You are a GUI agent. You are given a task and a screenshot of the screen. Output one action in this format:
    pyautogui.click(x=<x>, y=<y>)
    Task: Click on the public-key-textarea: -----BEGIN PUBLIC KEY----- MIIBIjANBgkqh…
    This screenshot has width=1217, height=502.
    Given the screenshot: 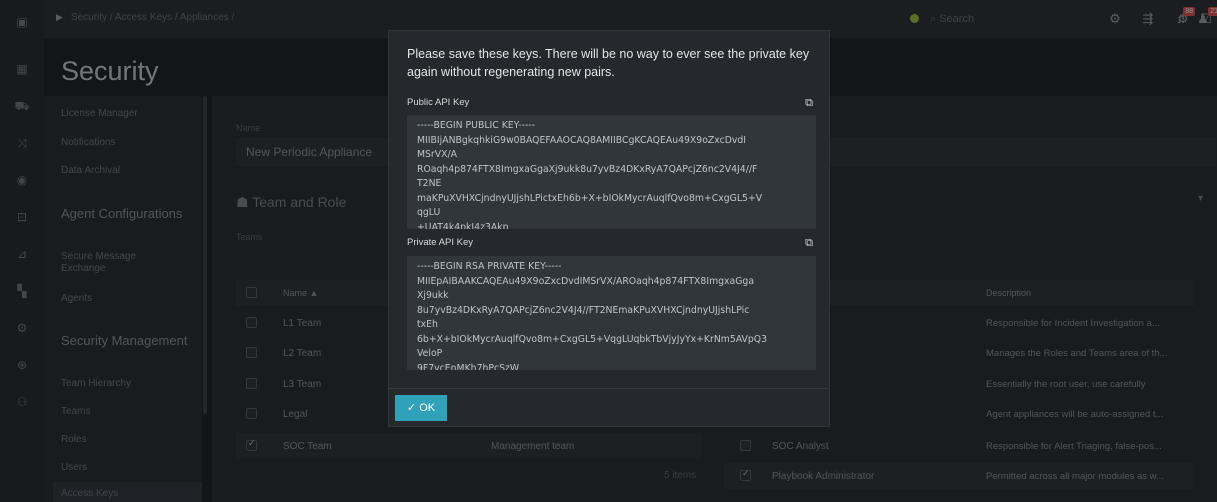 What is the action you would take?
    pyautogui.click(x=611, y=172)
    